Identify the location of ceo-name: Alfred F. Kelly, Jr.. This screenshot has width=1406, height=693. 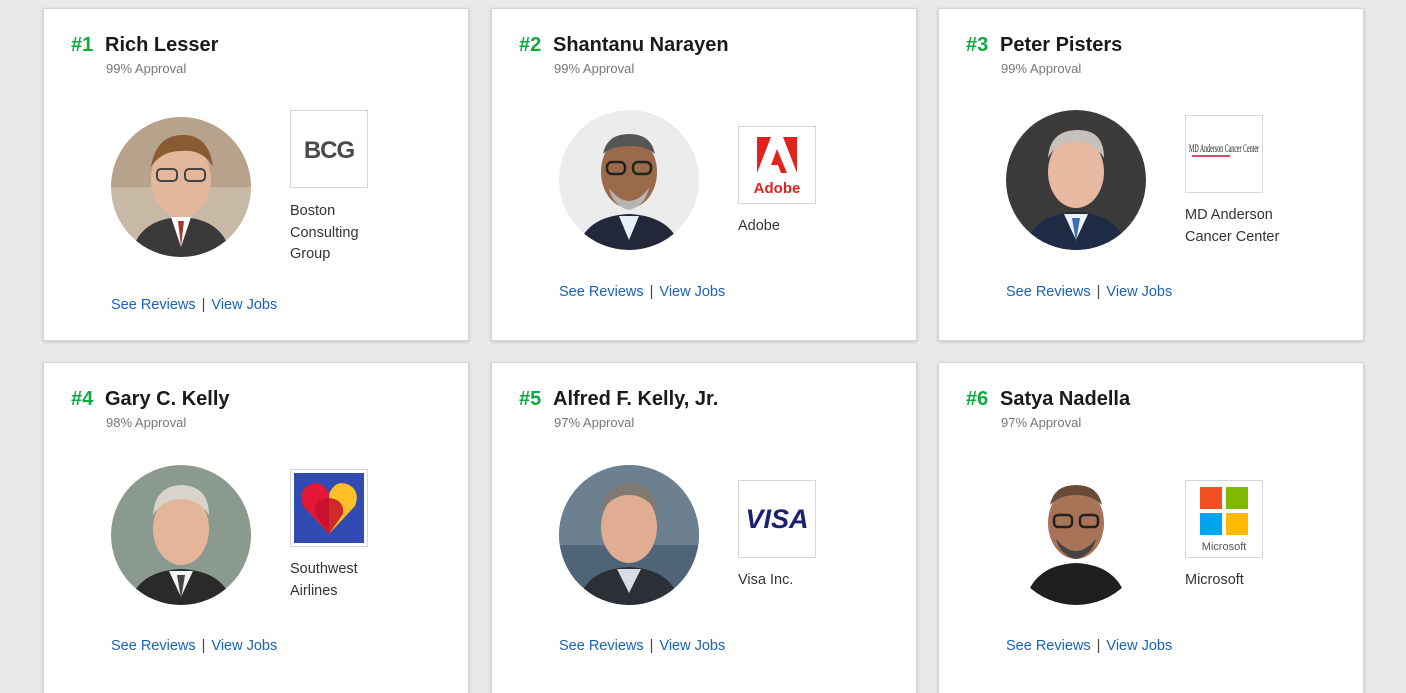
(635, 399).